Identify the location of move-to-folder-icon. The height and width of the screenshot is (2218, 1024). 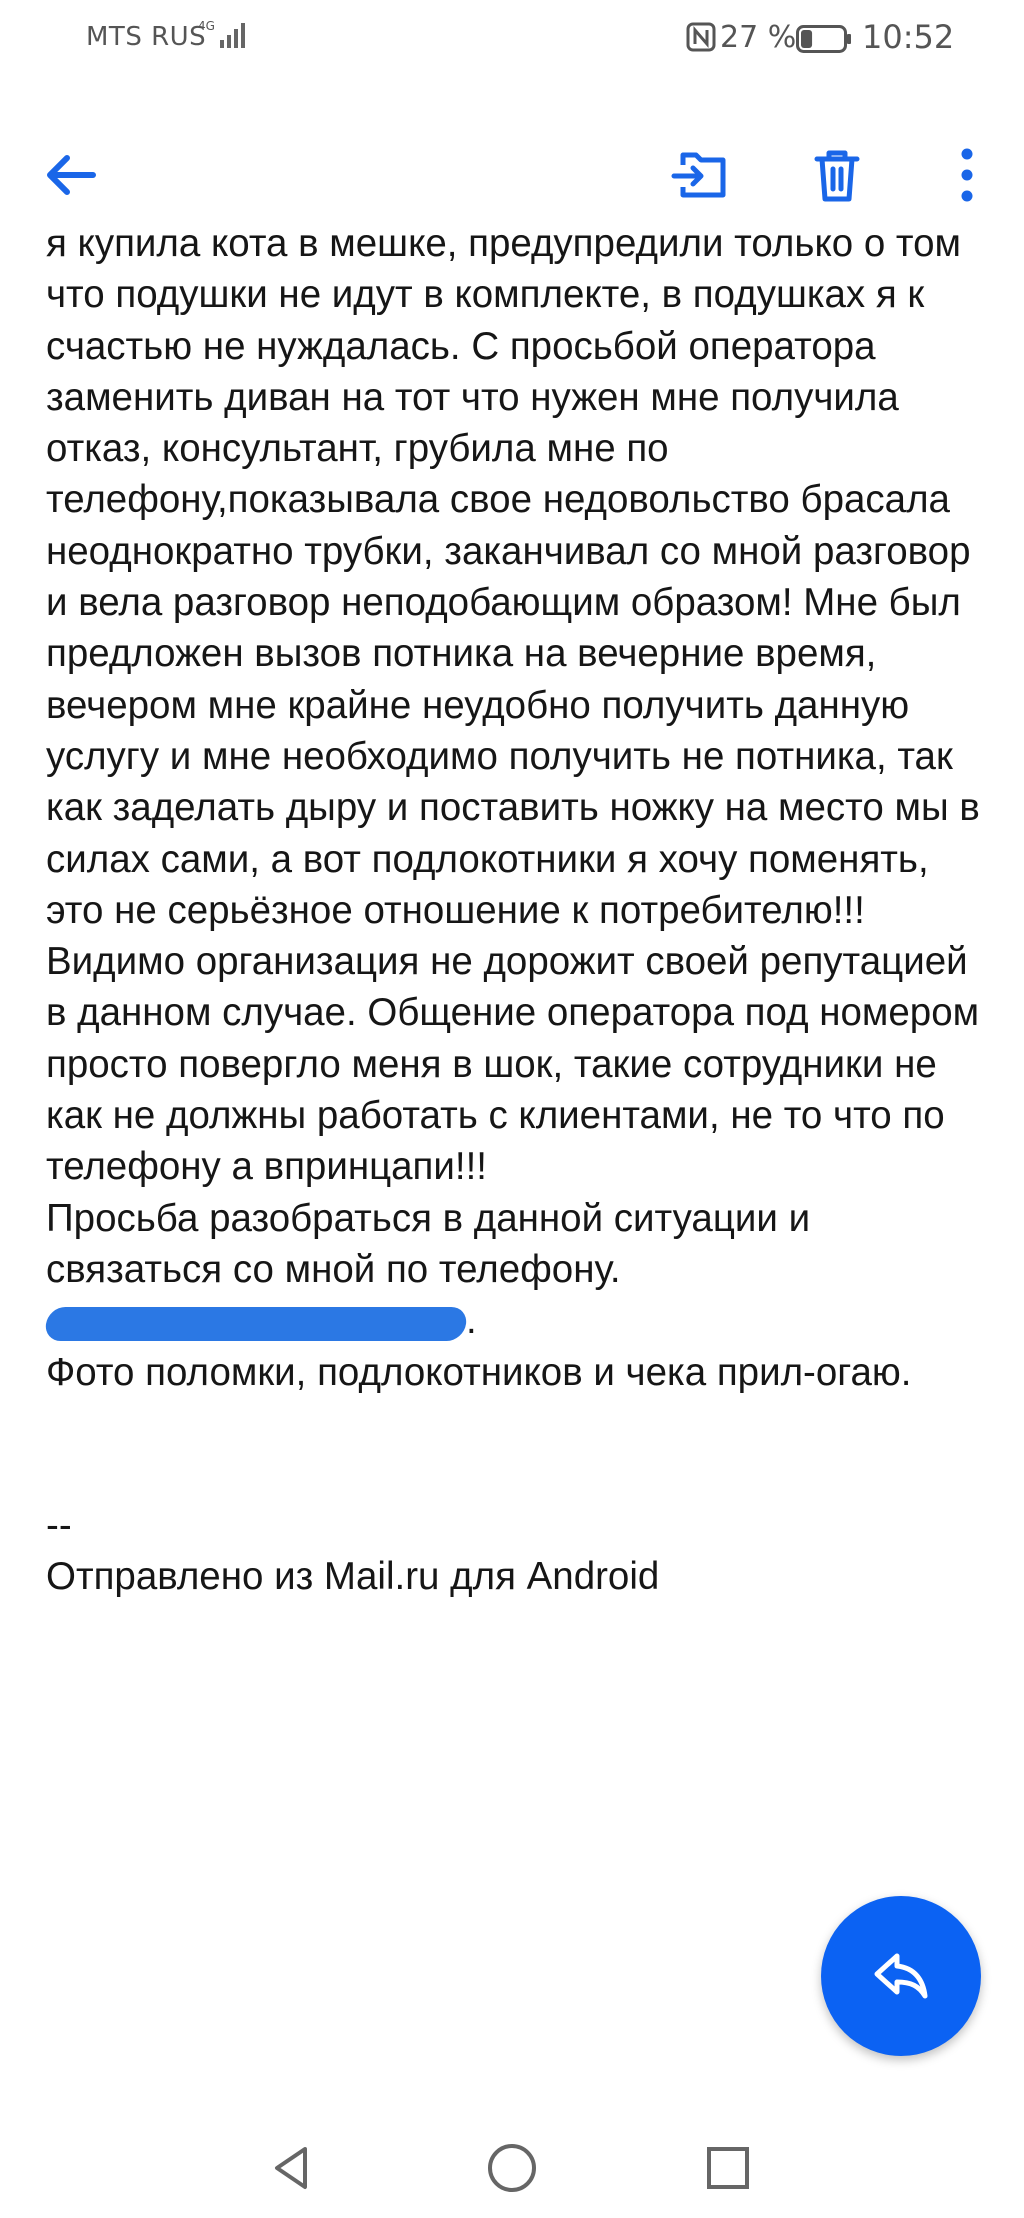
(698, 175).